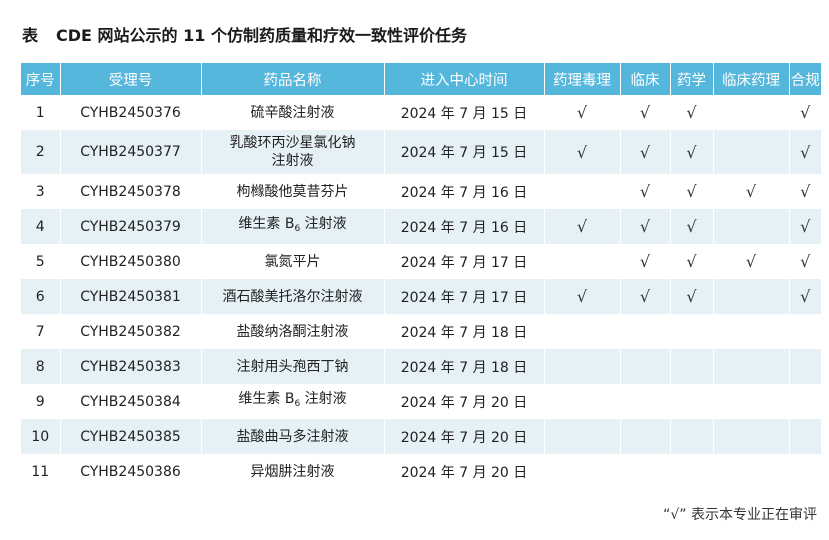 This screenshot has height=540, width=829. What do you see at coordinates (740, 515) in the screenshot?
I see `footnote: “√” 表示本专业正在审评` at bounding box center [740, 515].